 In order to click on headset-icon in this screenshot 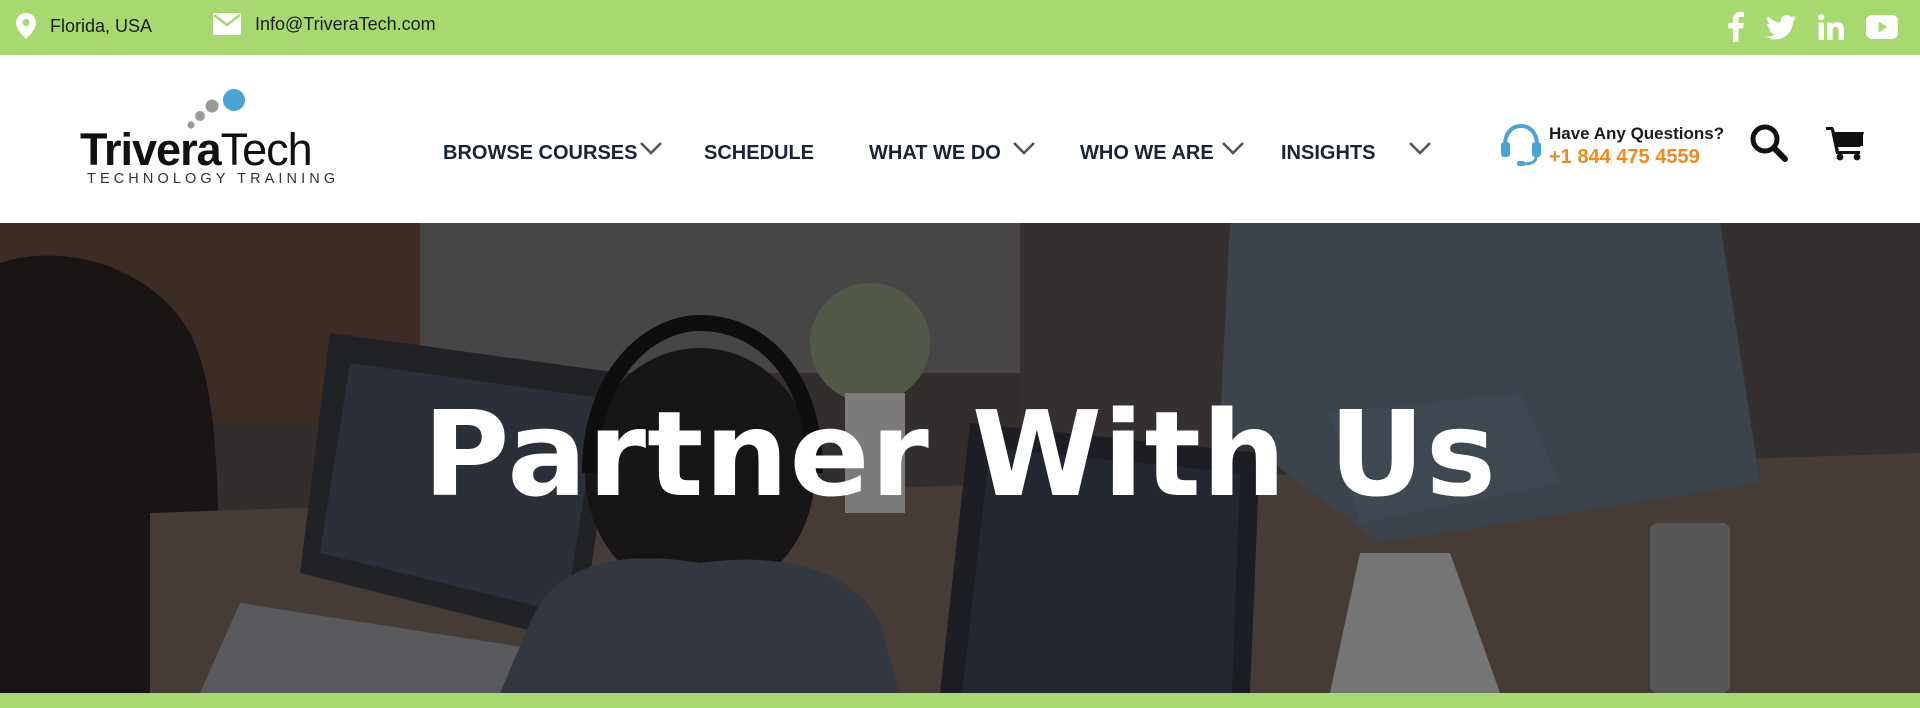, I will do `click(1521, 144)`.